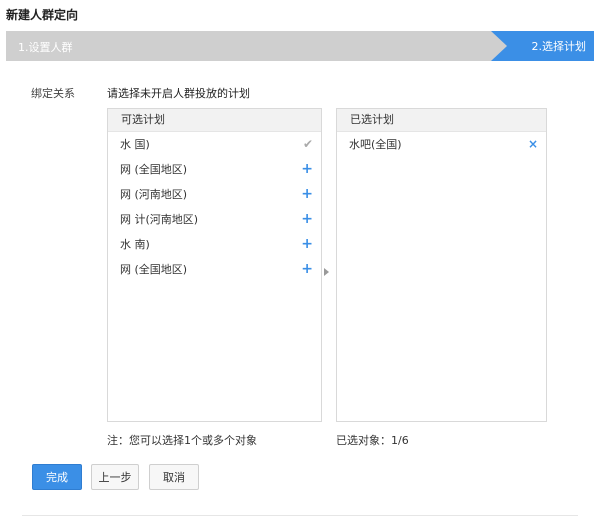  Describe the element at coordinates (154, 194) in the screenshot. I see `plan-label: 网 (河南地区)` at that location.